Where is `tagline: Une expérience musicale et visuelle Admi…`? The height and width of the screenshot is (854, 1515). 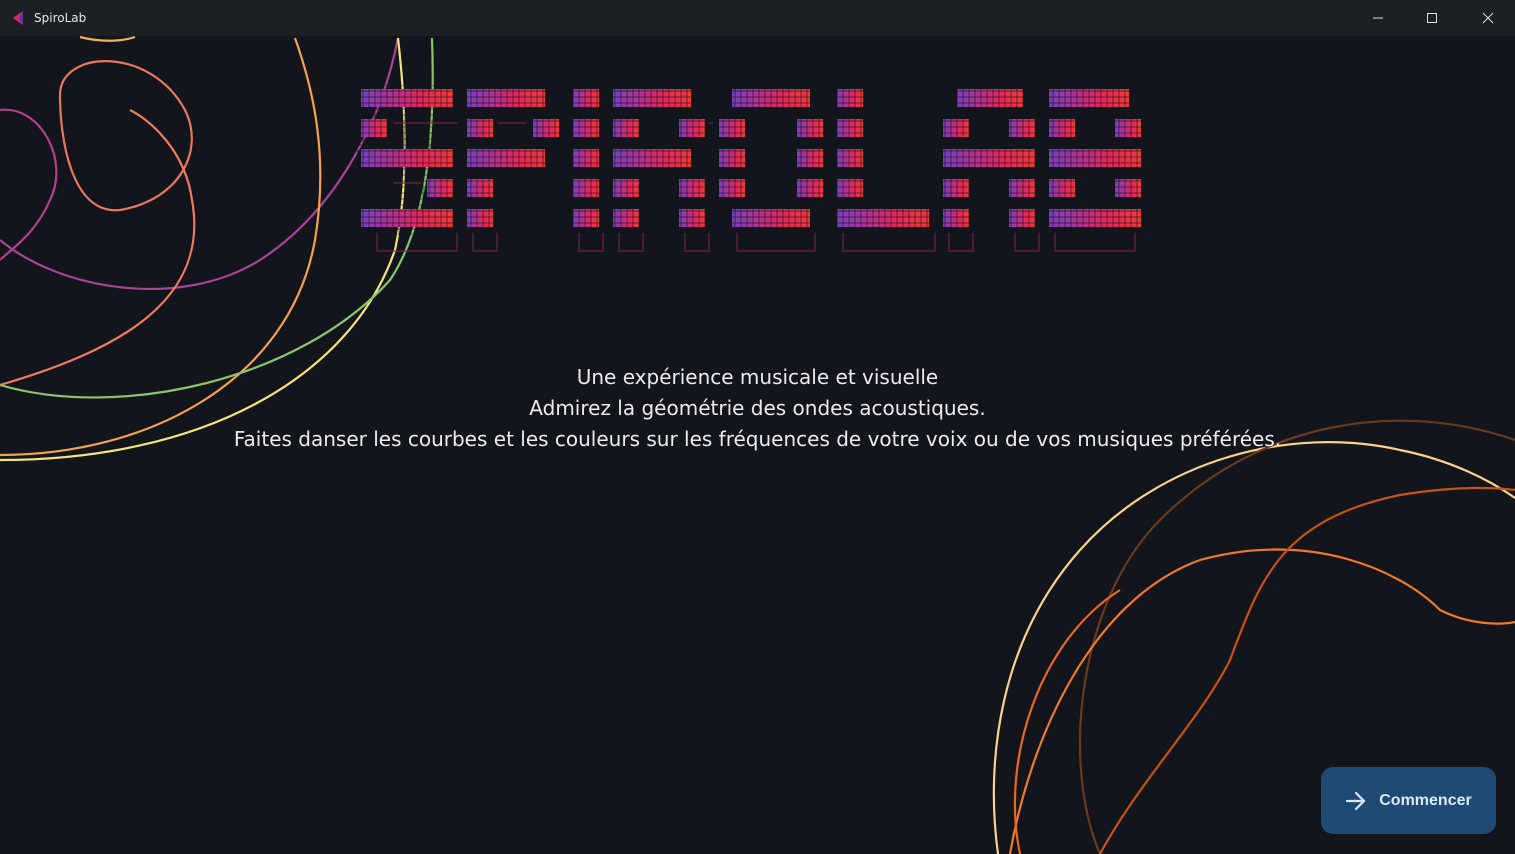
tagline: Une expérience musicale et visuelle Admi… is located at coordinates (757, 408).